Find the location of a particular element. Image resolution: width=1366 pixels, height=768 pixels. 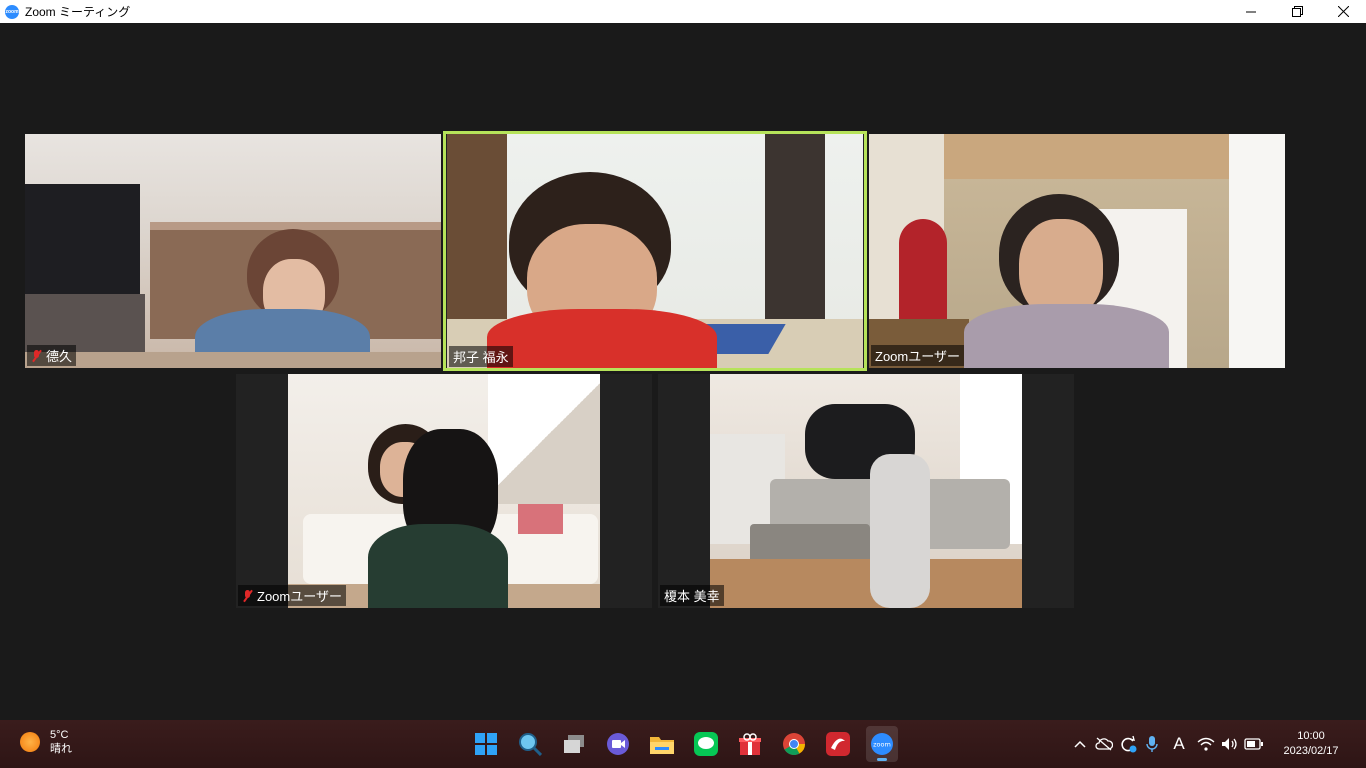

chrome-icon is located at coordinates (794, 744).